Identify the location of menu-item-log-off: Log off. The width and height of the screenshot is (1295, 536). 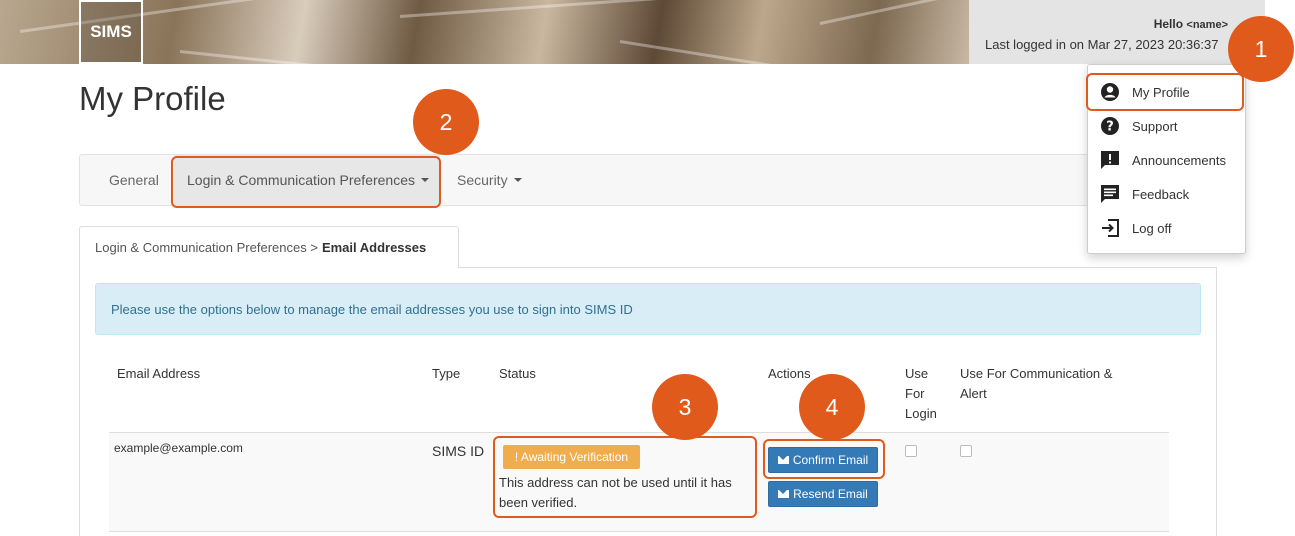
(1136, 228).